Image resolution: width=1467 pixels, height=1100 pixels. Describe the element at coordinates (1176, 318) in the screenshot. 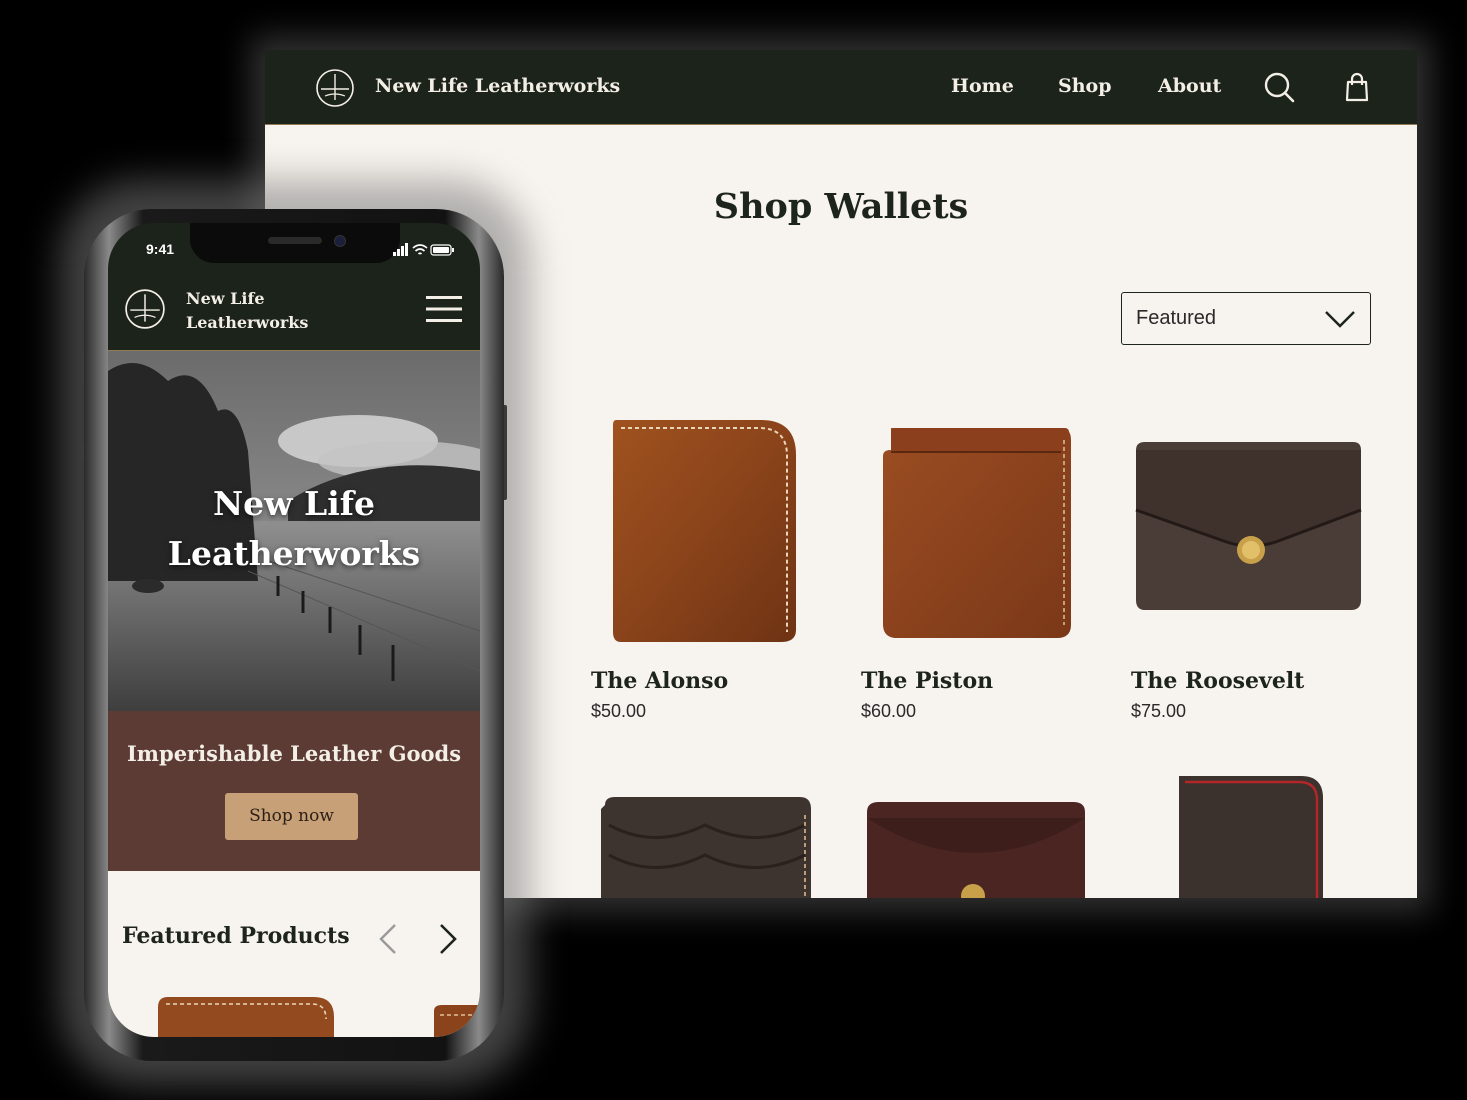

I see `sort-selected-value: Featured` at that location.